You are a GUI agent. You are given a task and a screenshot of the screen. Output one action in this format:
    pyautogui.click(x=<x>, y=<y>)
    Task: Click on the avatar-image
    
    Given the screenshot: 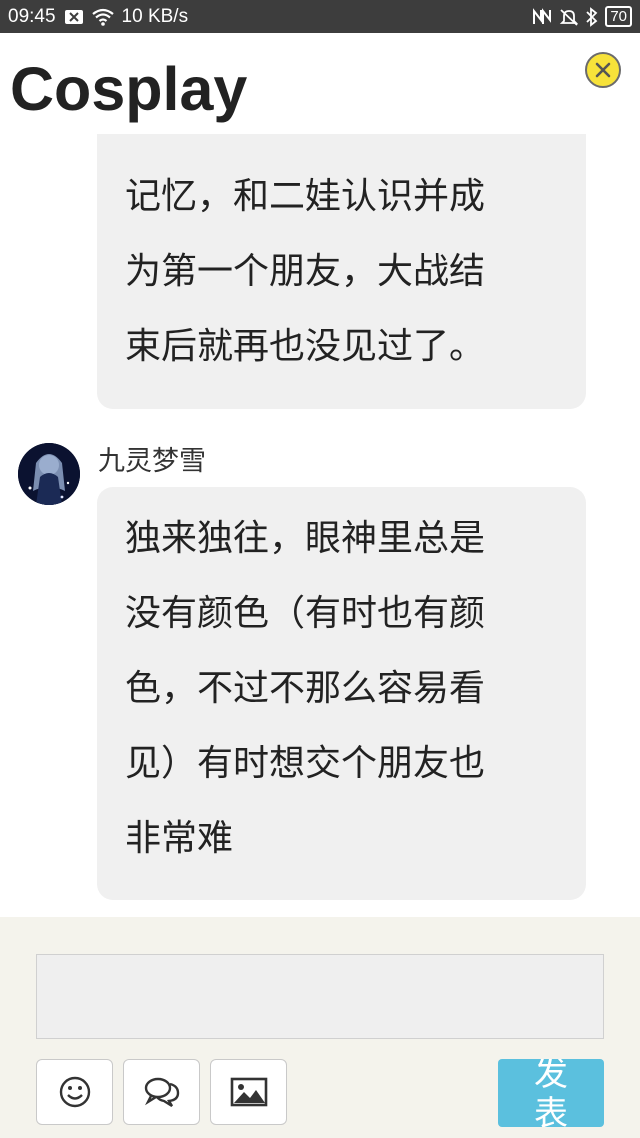 What is the action you would take?
    pyautogui.click(x=49, y=474)
    